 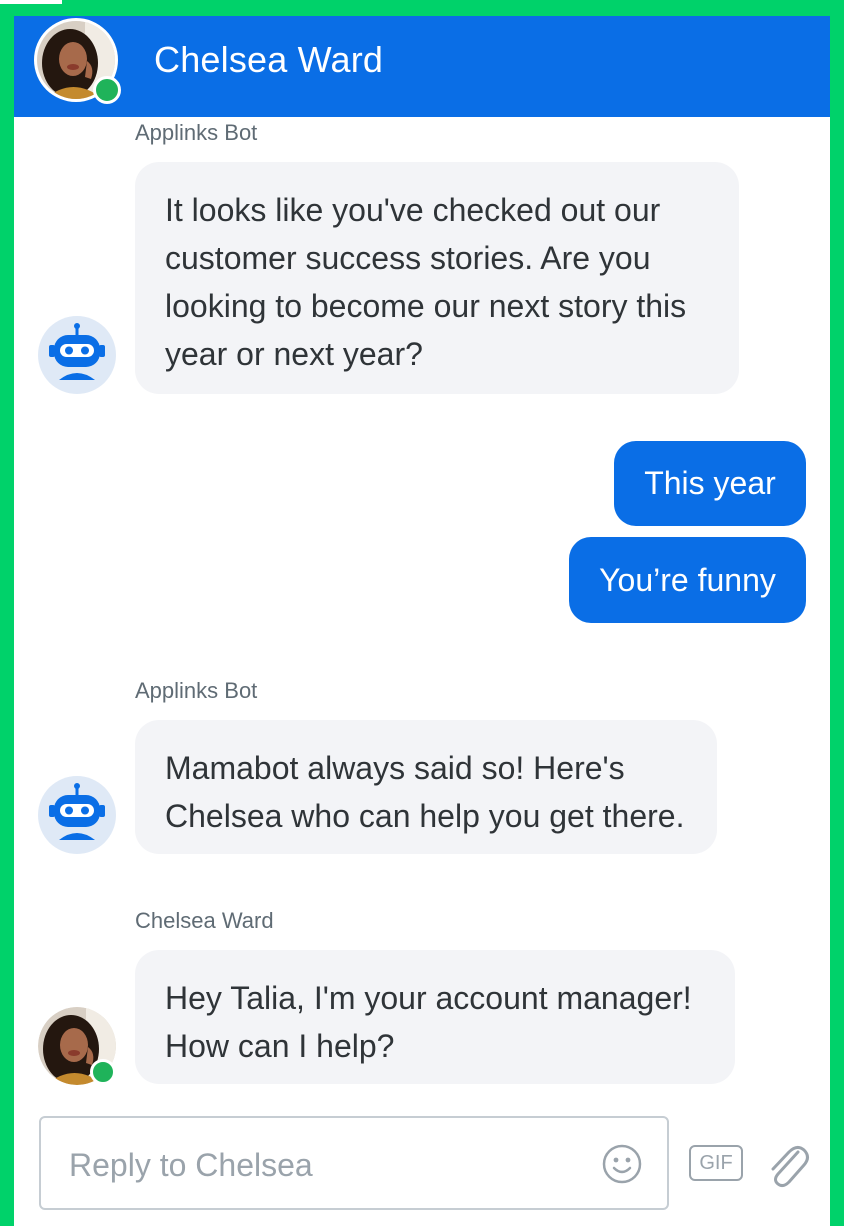 I want to click on paperclip-icon, so click(x=786, y=1163).